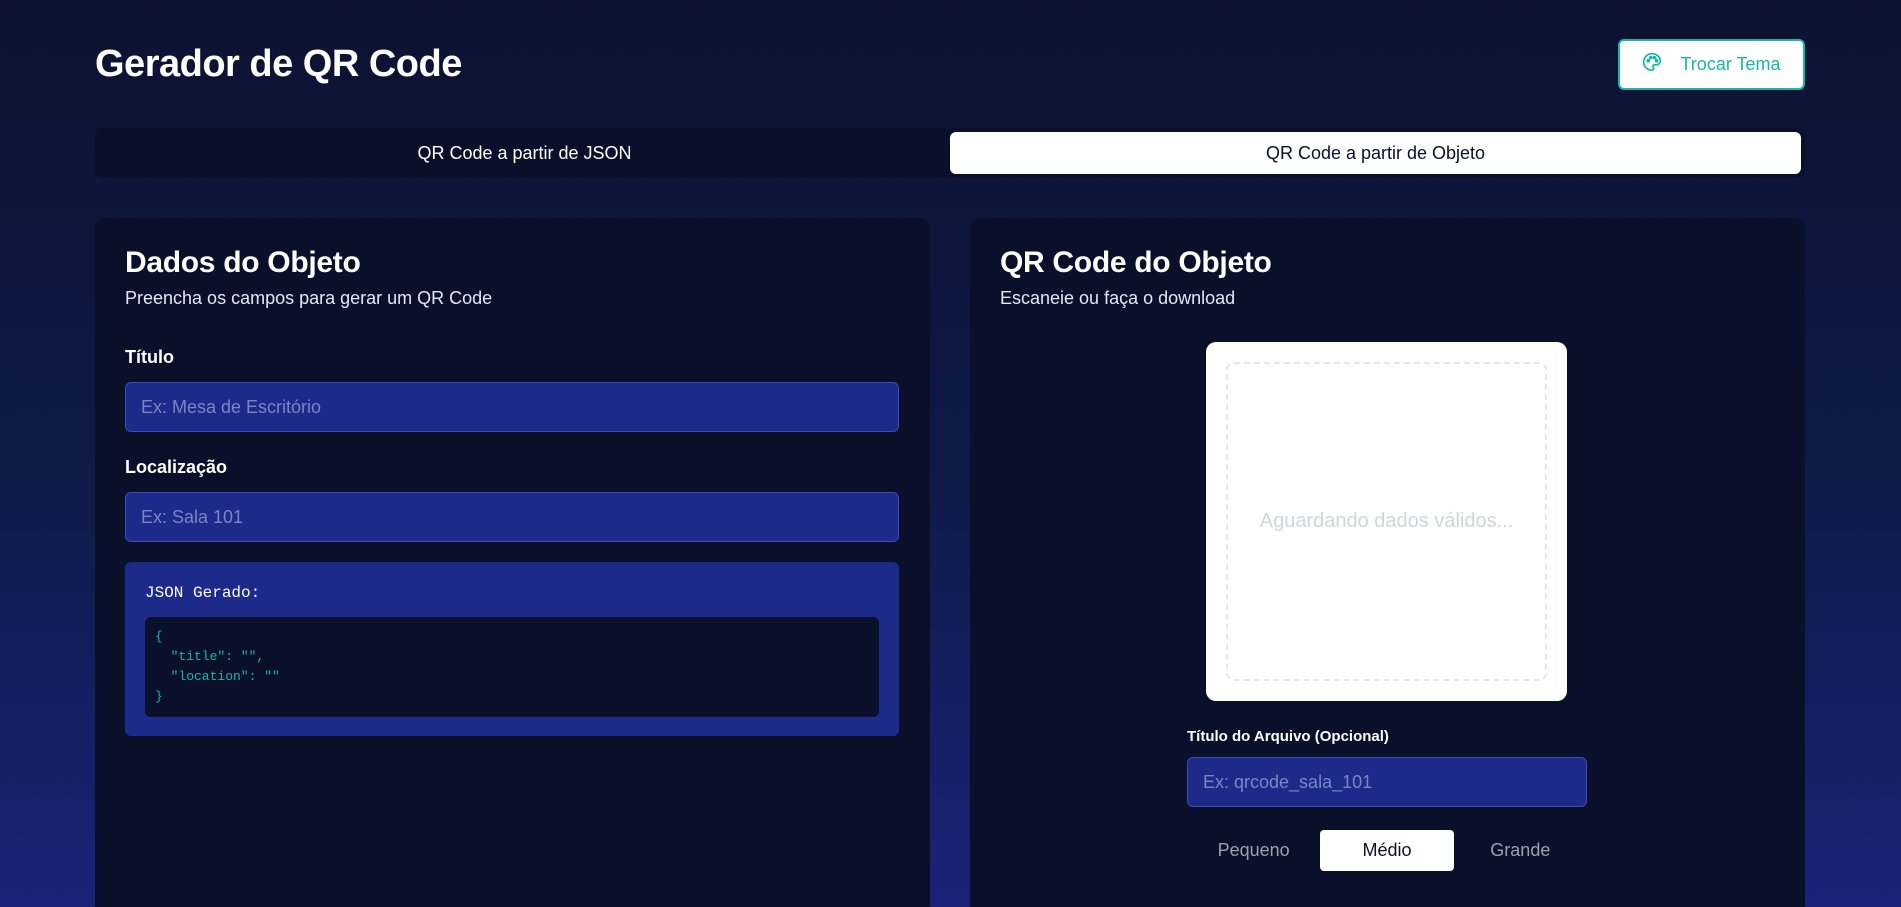 This screenshot has height=907, width=1901. Describe the element at coordinates (1253, 850) in the screenshot. I see `size-small-button: Pequeno` at that location.